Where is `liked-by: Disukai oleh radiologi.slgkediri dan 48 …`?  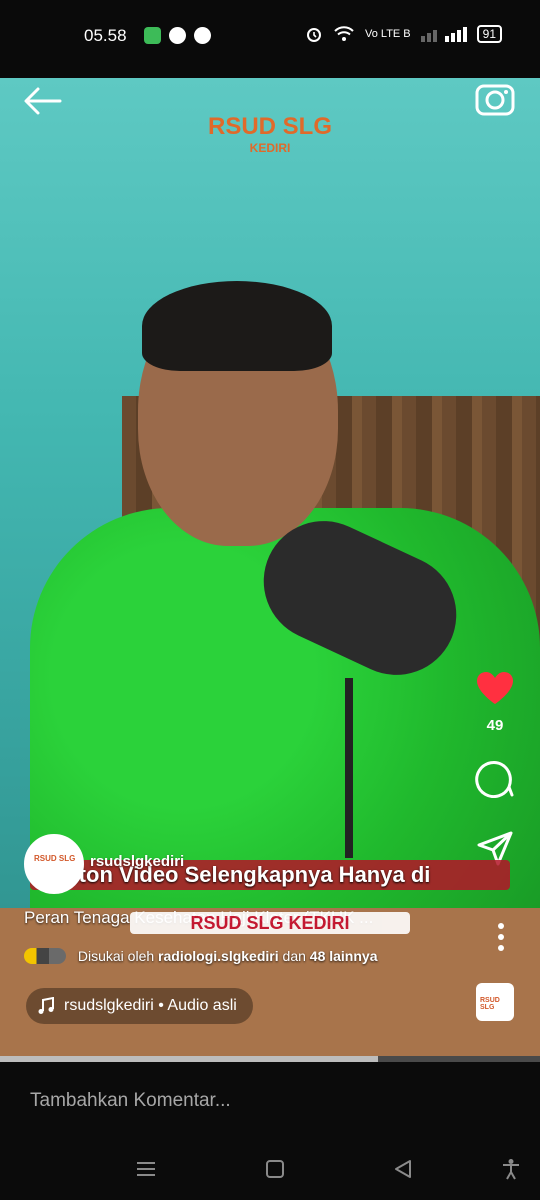
liked-by: Disukai oleh radiologi.slgkediri dan 48 … is located at coordinates (200, 956).